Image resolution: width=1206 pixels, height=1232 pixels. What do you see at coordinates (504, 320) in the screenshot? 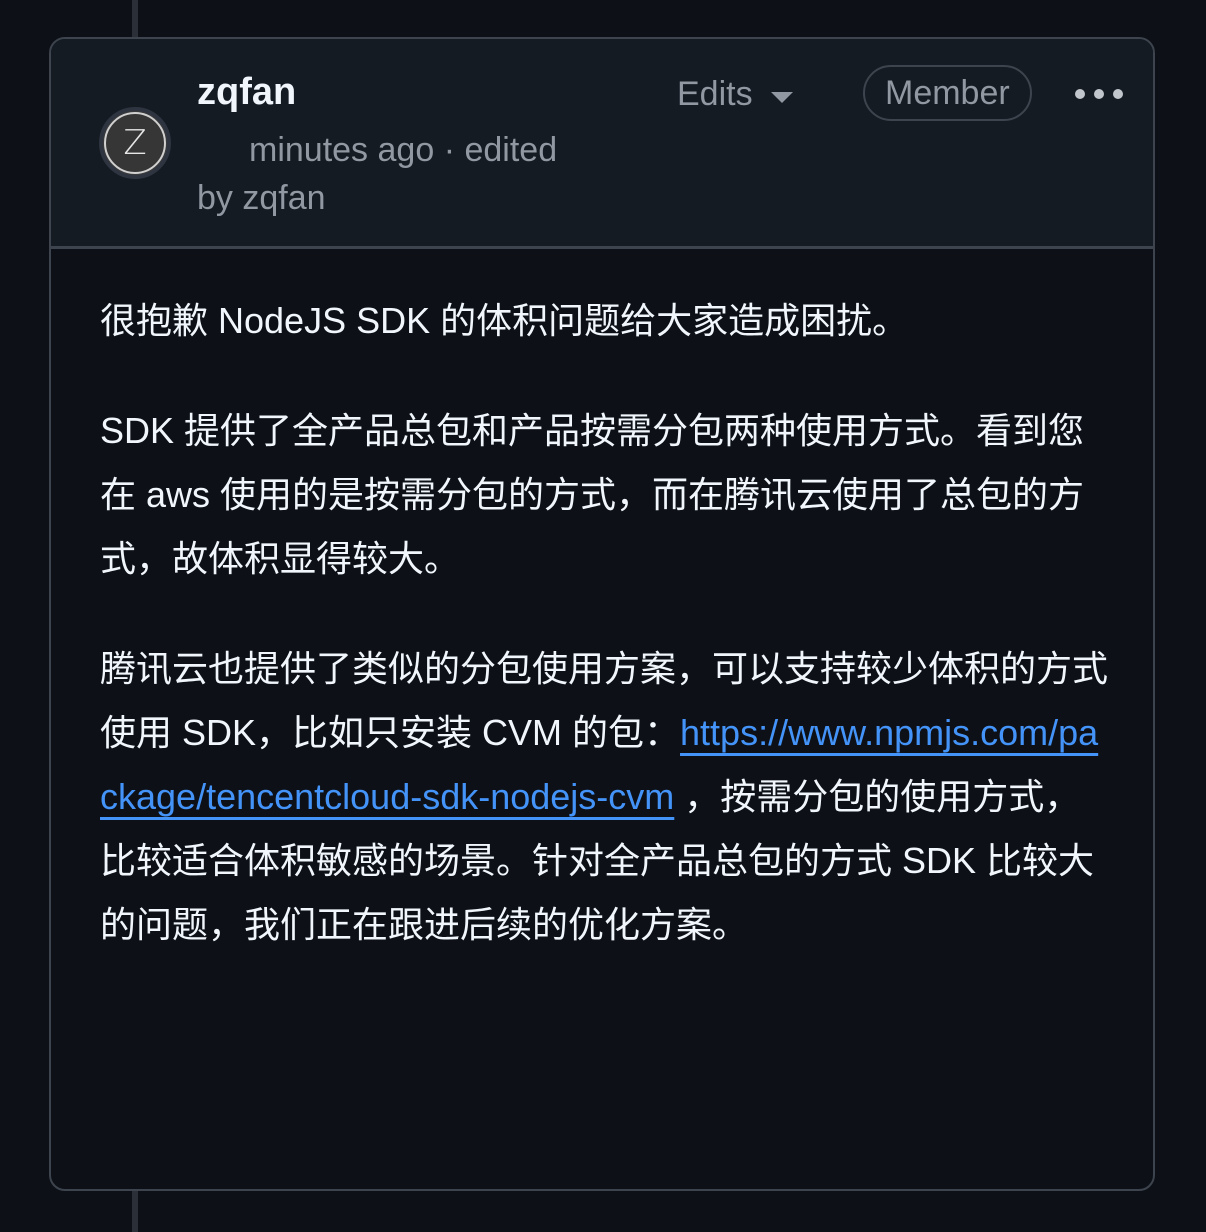
I see `body-paragraph-1: 很抱歉 NodeJS SDK 的体积问题给大家造成困扰。` at bounding box center [504, 320].